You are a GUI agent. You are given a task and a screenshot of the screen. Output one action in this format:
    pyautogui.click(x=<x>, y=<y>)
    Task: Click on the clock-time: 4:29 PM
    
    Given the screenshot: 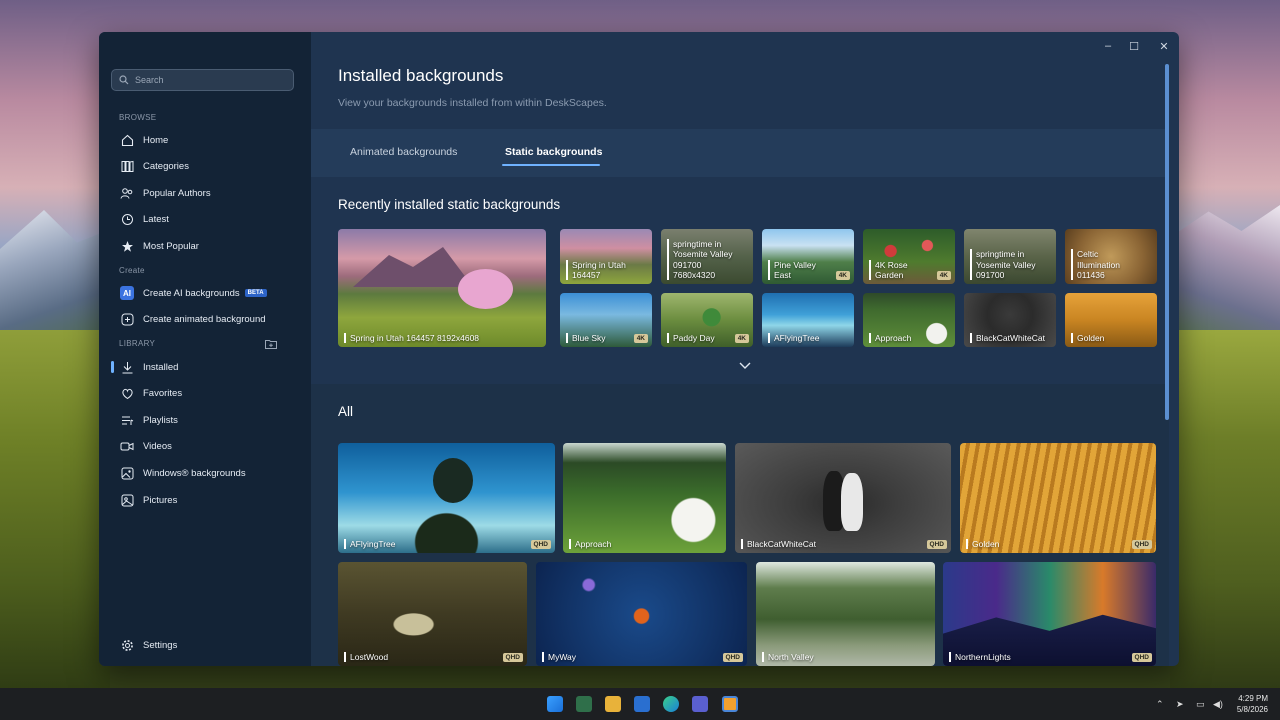 What is the action you would take?
    pyautogui.click(x=1253, y=698)
    